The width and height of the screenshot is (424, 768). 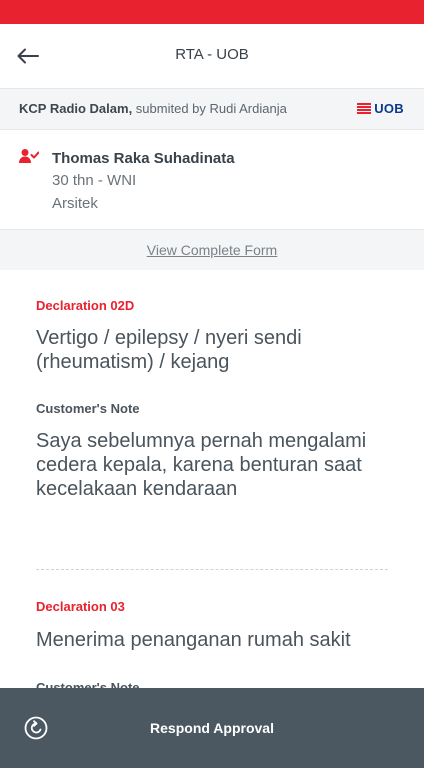 What do you see at coordinates (94, 180) in the screenshot?
I see `customer-age-nationality: 30 thn - WNI` at bounding box center [94, 180].